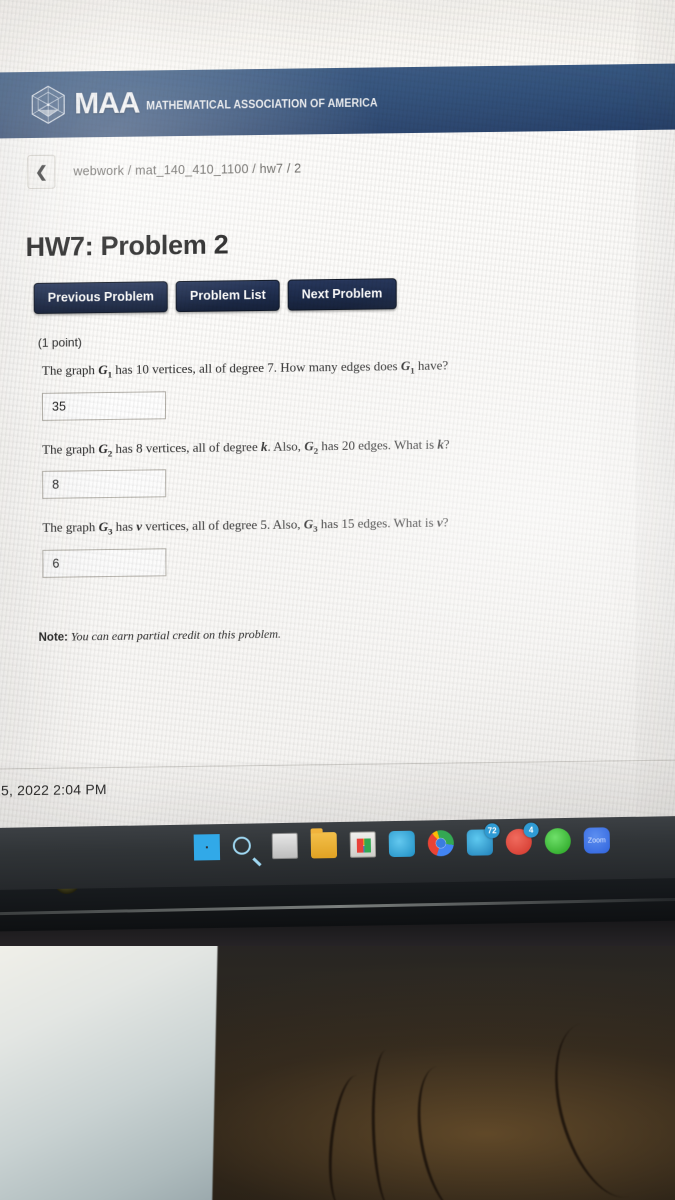 The width and height of the screenshot is (675, 1200). What do you see at coordinates (227, 296) in the screenshot?
I see `problem-list-button: Problem List` at bounding box center [227, 296].